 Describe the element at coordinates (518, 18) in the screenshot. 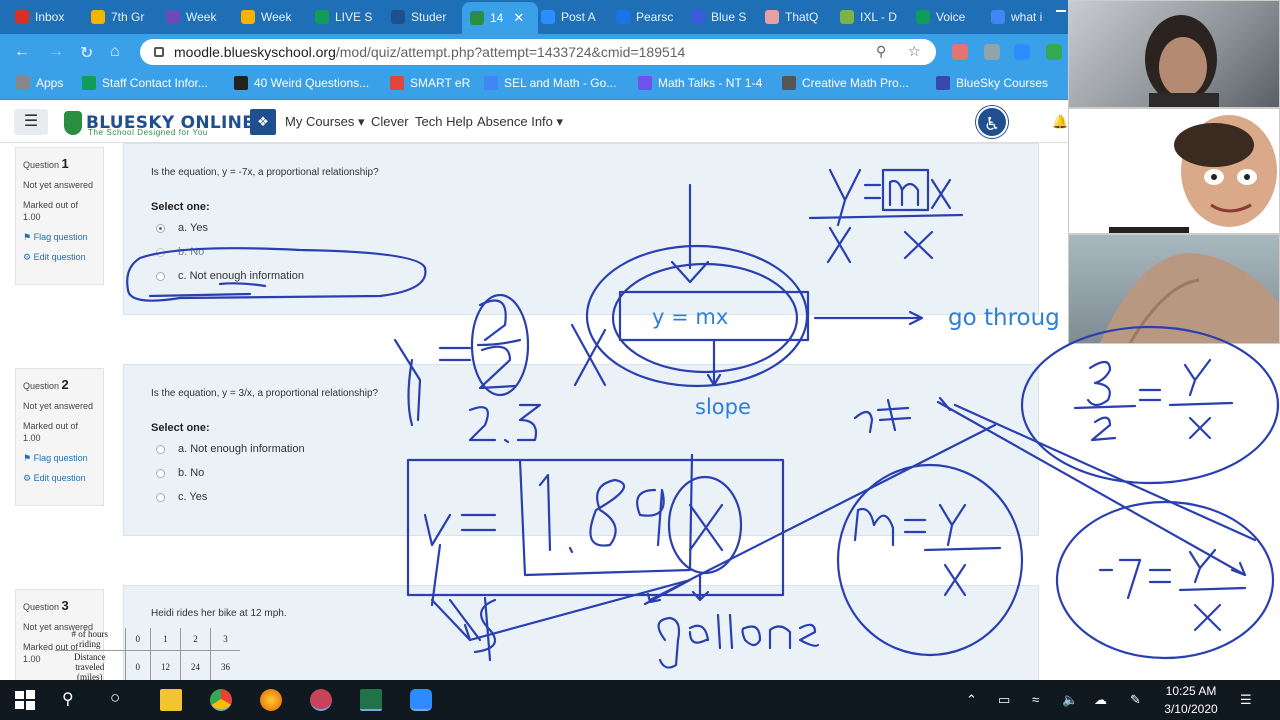

I see `close-tab-icon: ✕` at that location.